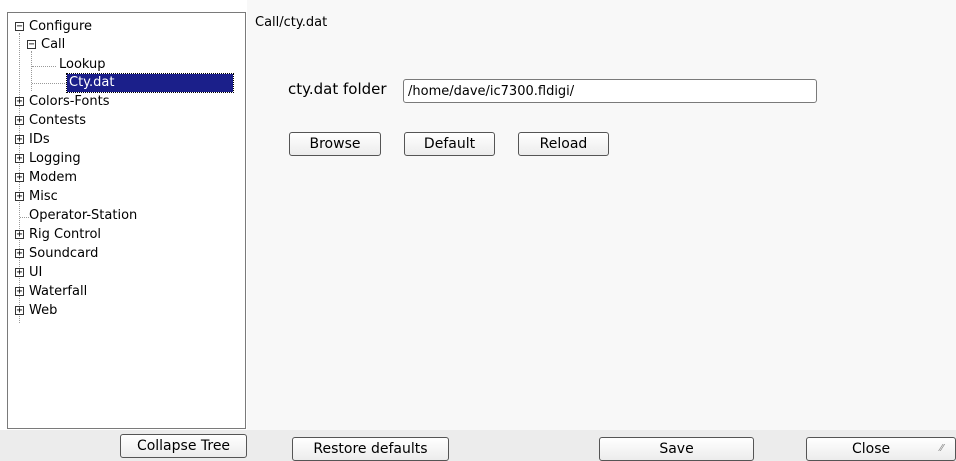 The height and width of the screenshot is (461, 956). What do you see at coordinates (83, 215) in the screenshot?
I see `tree-item-label: Operator-Station` at bounding box center [83, 215].